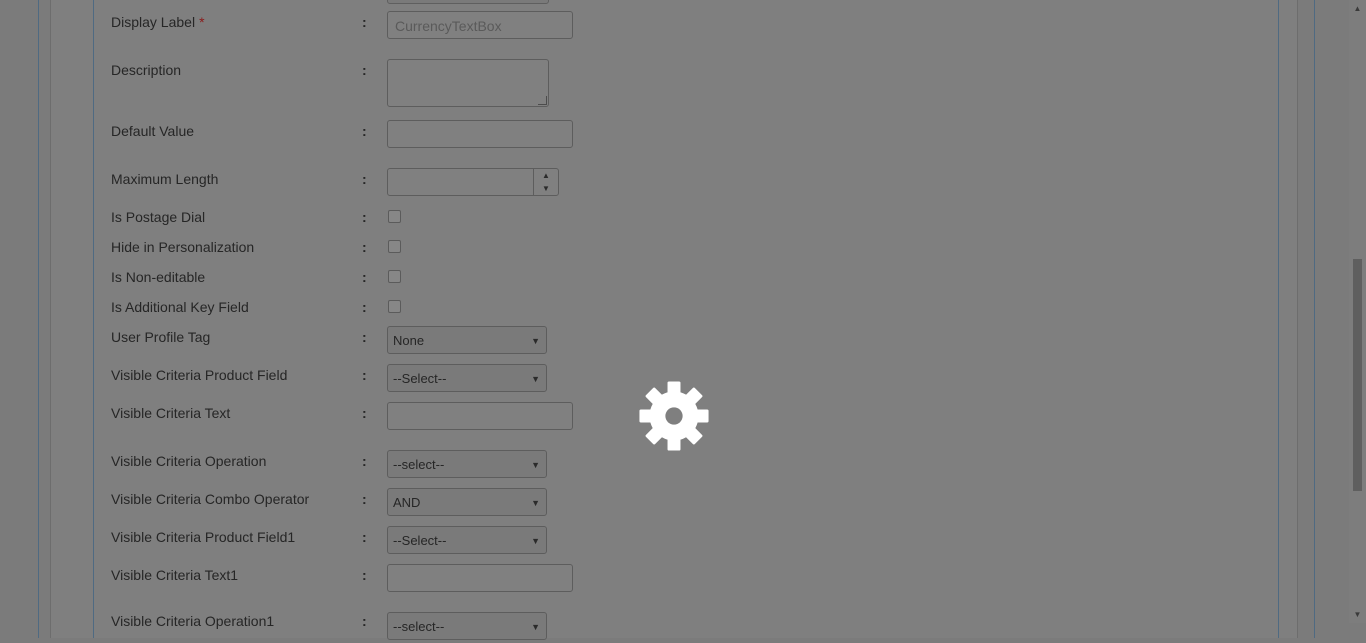 Image resolution: width=1366 pixels, height=643 pixels. Describe the element at coordinates (411, 224) in the screenshot. I see `is-postage-dial-row: Is Postage Dial :` at that location.